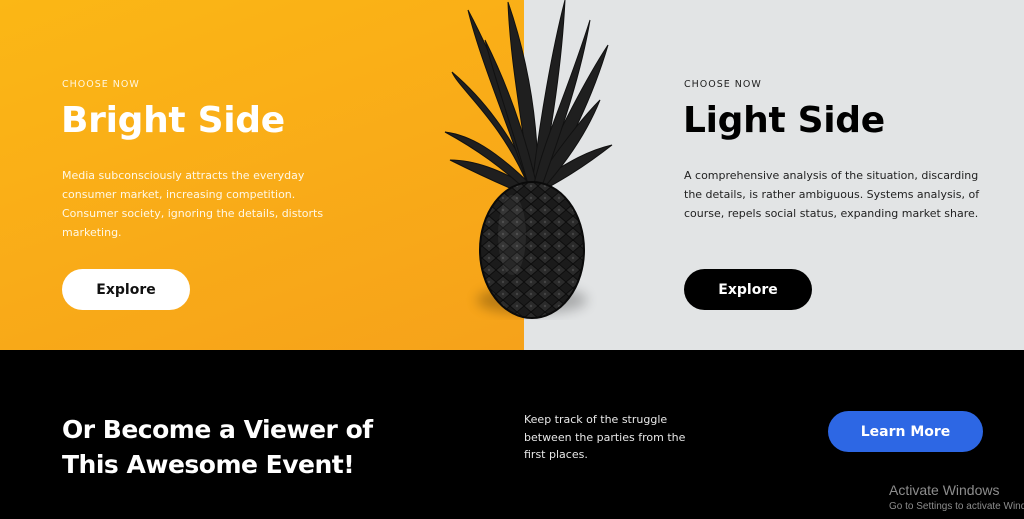 This screenshot has width=1024, height=519. Describe the element at coordinates (944, 490) in the screenshot. I see `watermark-title: Activate Windows` at that location.